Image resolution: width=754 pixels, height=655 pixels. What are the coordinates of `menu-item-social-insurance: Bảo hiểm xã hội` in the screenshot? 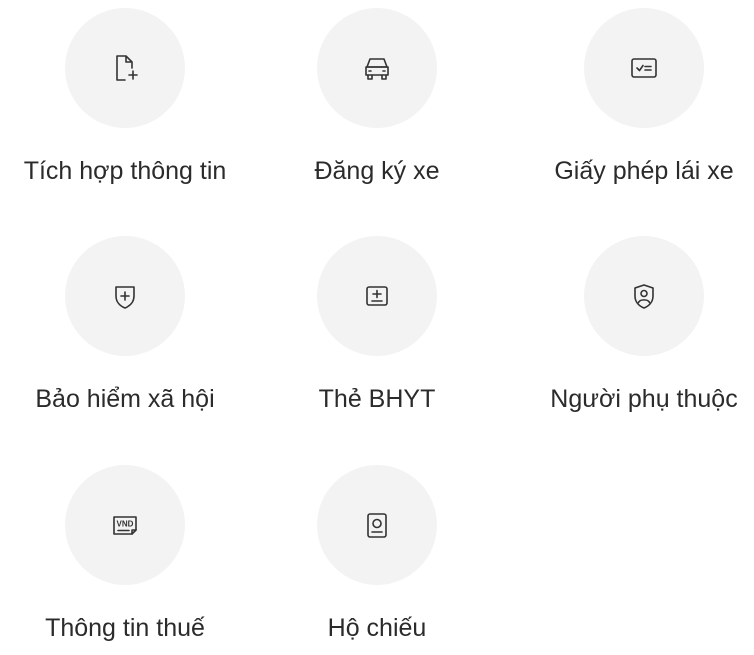 It's located at (125, 331).